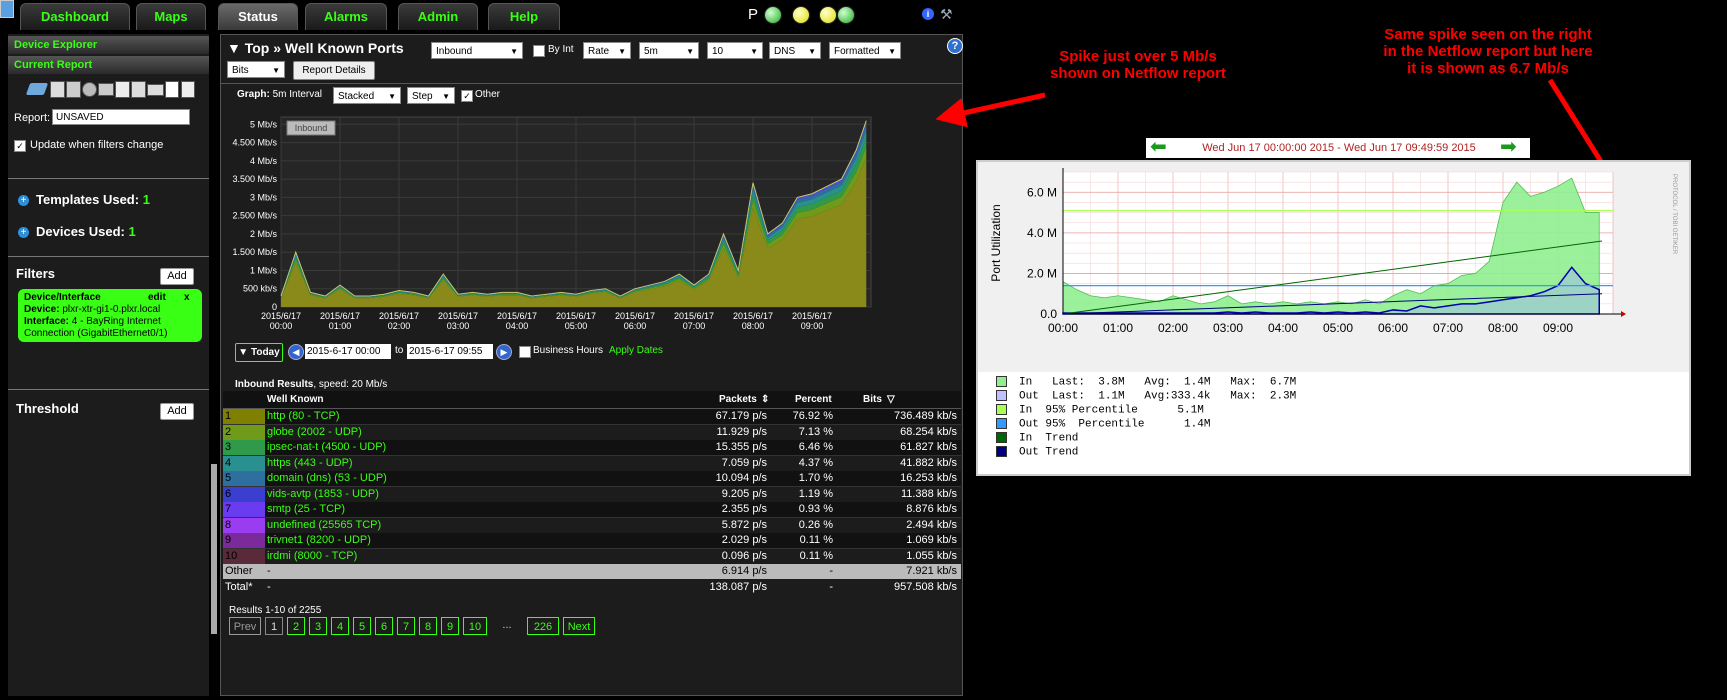  I want to click on legend-in-trend-text: In Trend, so click(1049, 438).